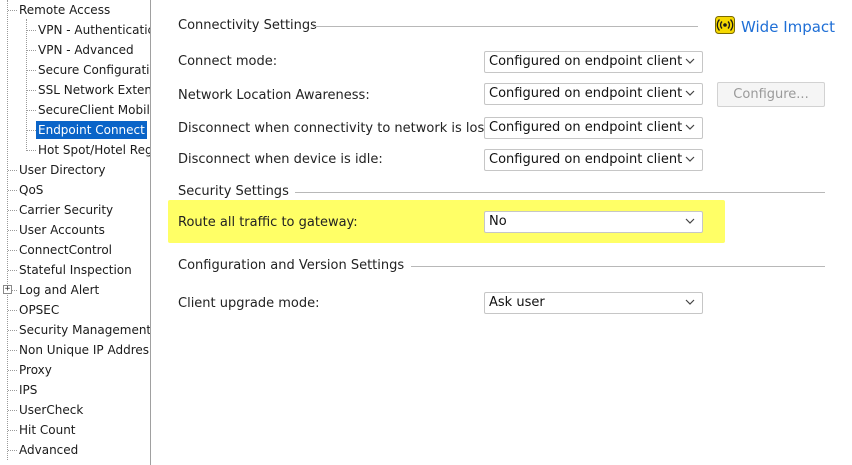 The height and width of the screenshot is (465, 852). Describe the element at coordinates (593, 222) in the screenshot. I see `route-all-traffic-select: No` at that location.